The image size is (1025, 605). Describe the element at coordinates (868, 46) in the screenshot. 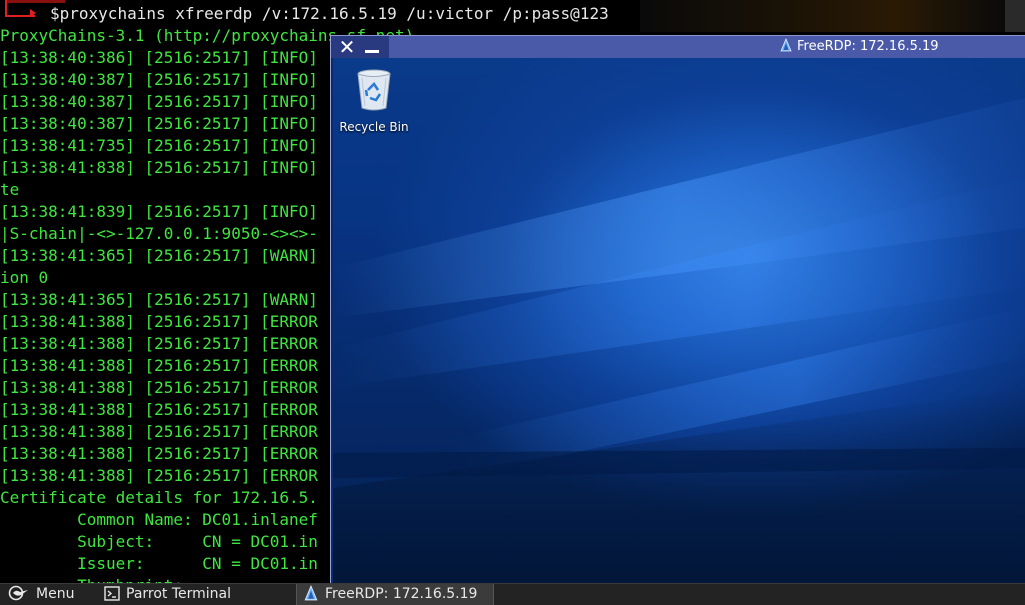

I see `window-title-text: FreeRDP: 172.16.5.19` at that location.